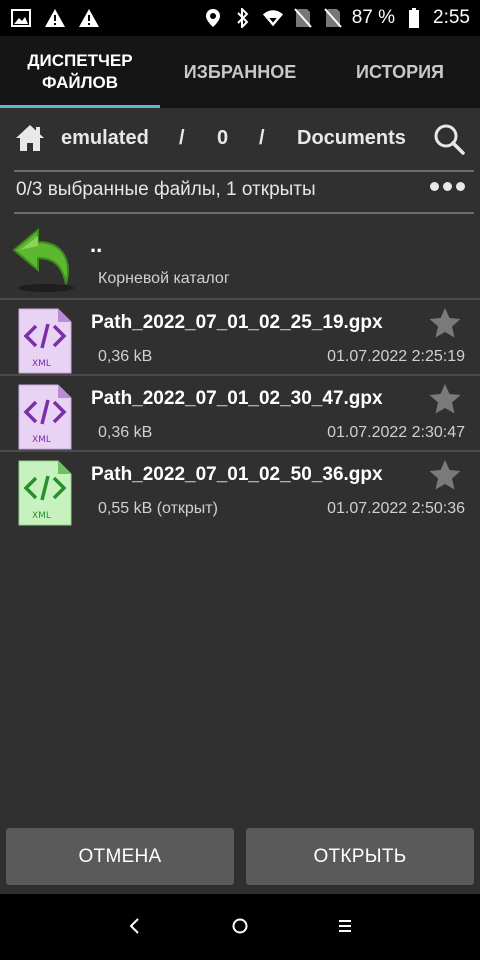  I want to click on battery-percent: 87 %, so click(373, 17).